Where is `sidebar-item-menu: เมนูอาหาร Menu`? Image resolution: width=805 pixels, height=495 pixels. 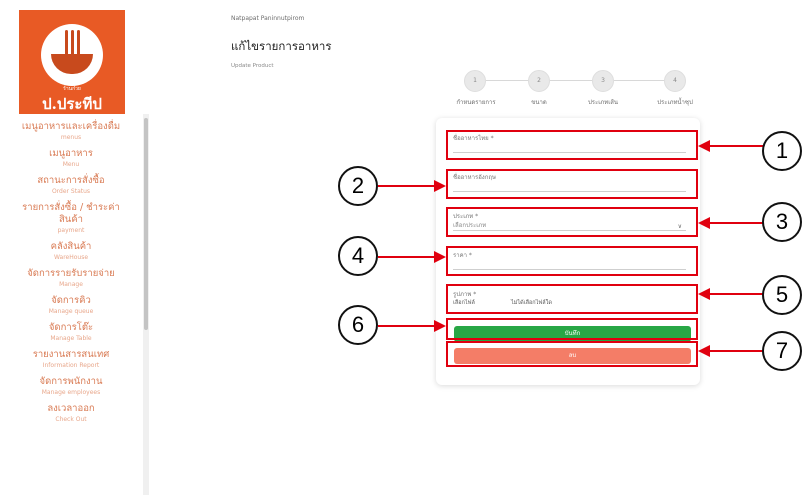 sidebar-item-menu: เมนูอาหาร Menu is located at coordinates (71, 158).